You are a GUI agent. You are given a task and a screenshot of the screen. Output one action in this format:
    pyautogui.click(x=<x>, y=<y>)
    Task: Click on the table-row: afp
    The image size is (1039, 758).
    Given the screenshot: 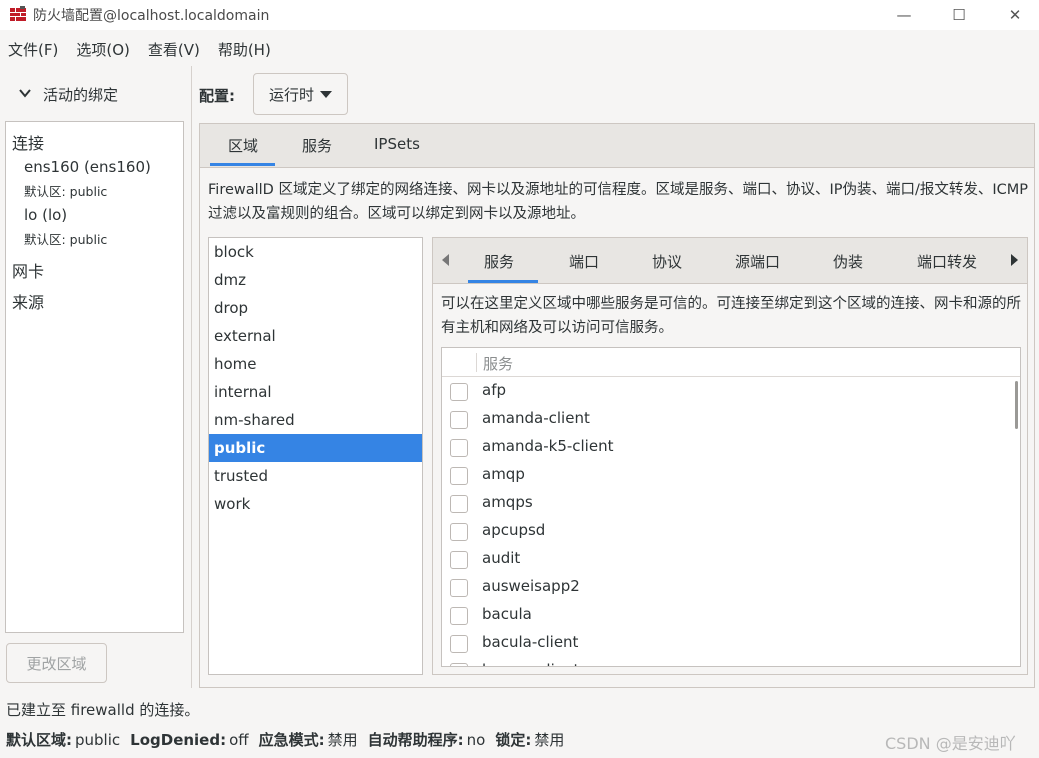 What is the action you would take?
    pyautogui.click(x=727, y=392)
    